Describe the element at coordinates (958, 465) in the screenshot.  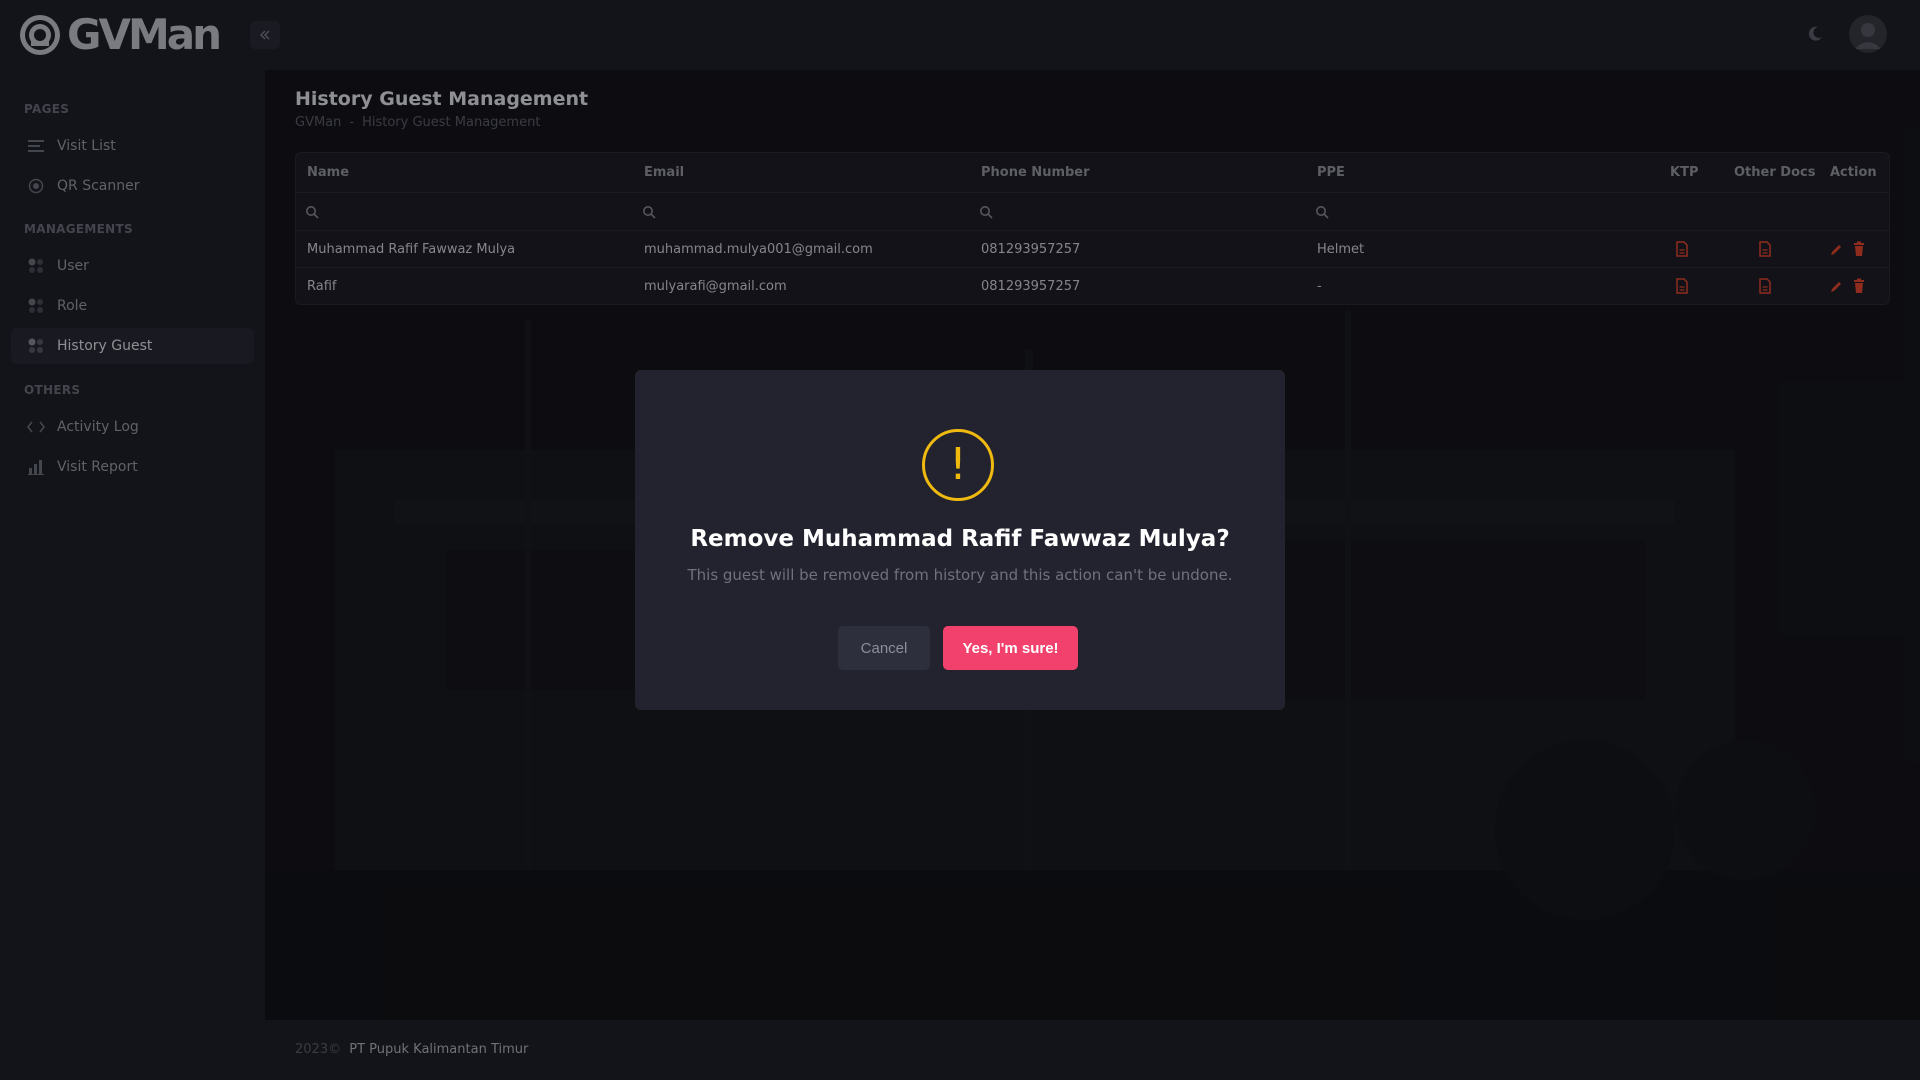
I see `warning-icon: !` at that location.